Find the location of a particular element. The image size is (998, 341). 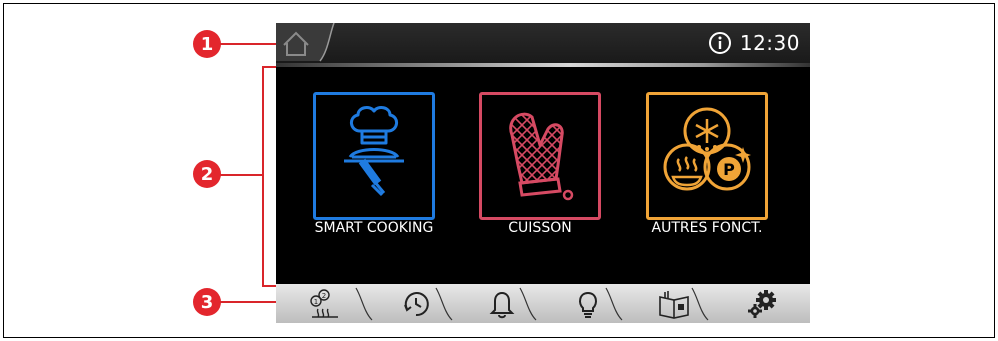

cuisson-label: CUISSON is located at coordinates (540, 228).